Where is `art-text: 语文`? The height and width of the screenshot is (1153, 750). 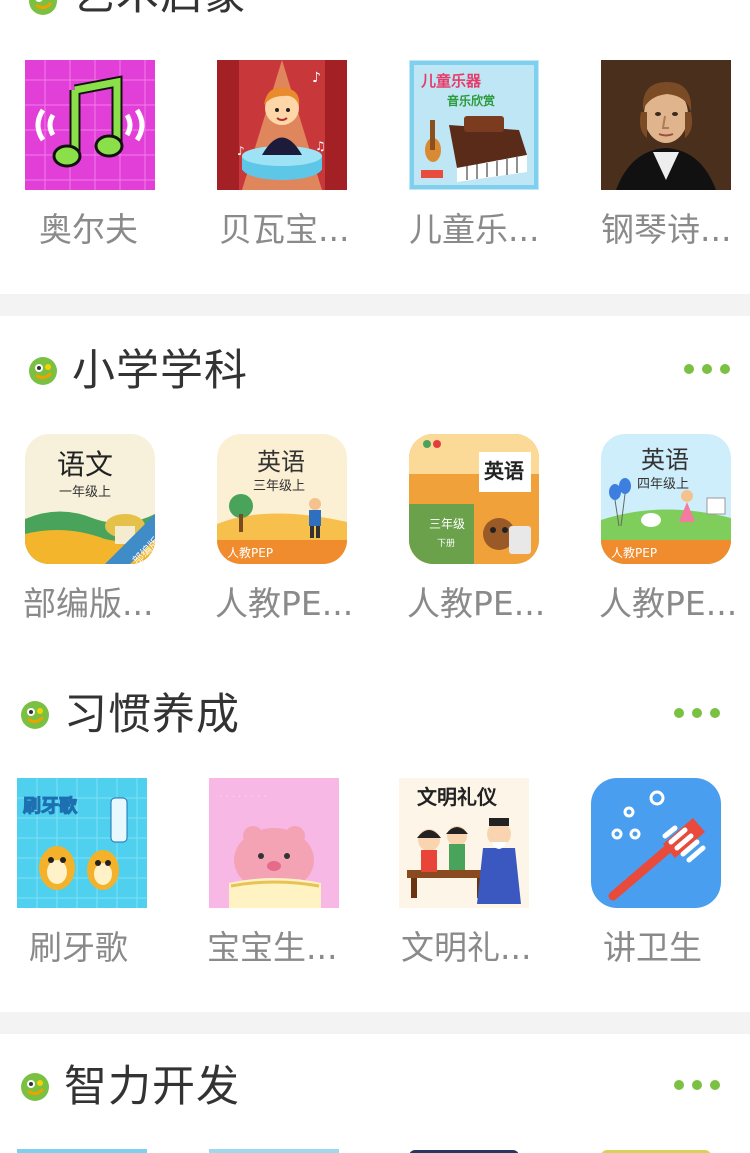
art-text: 语文 is located at coordinates (85, 464).